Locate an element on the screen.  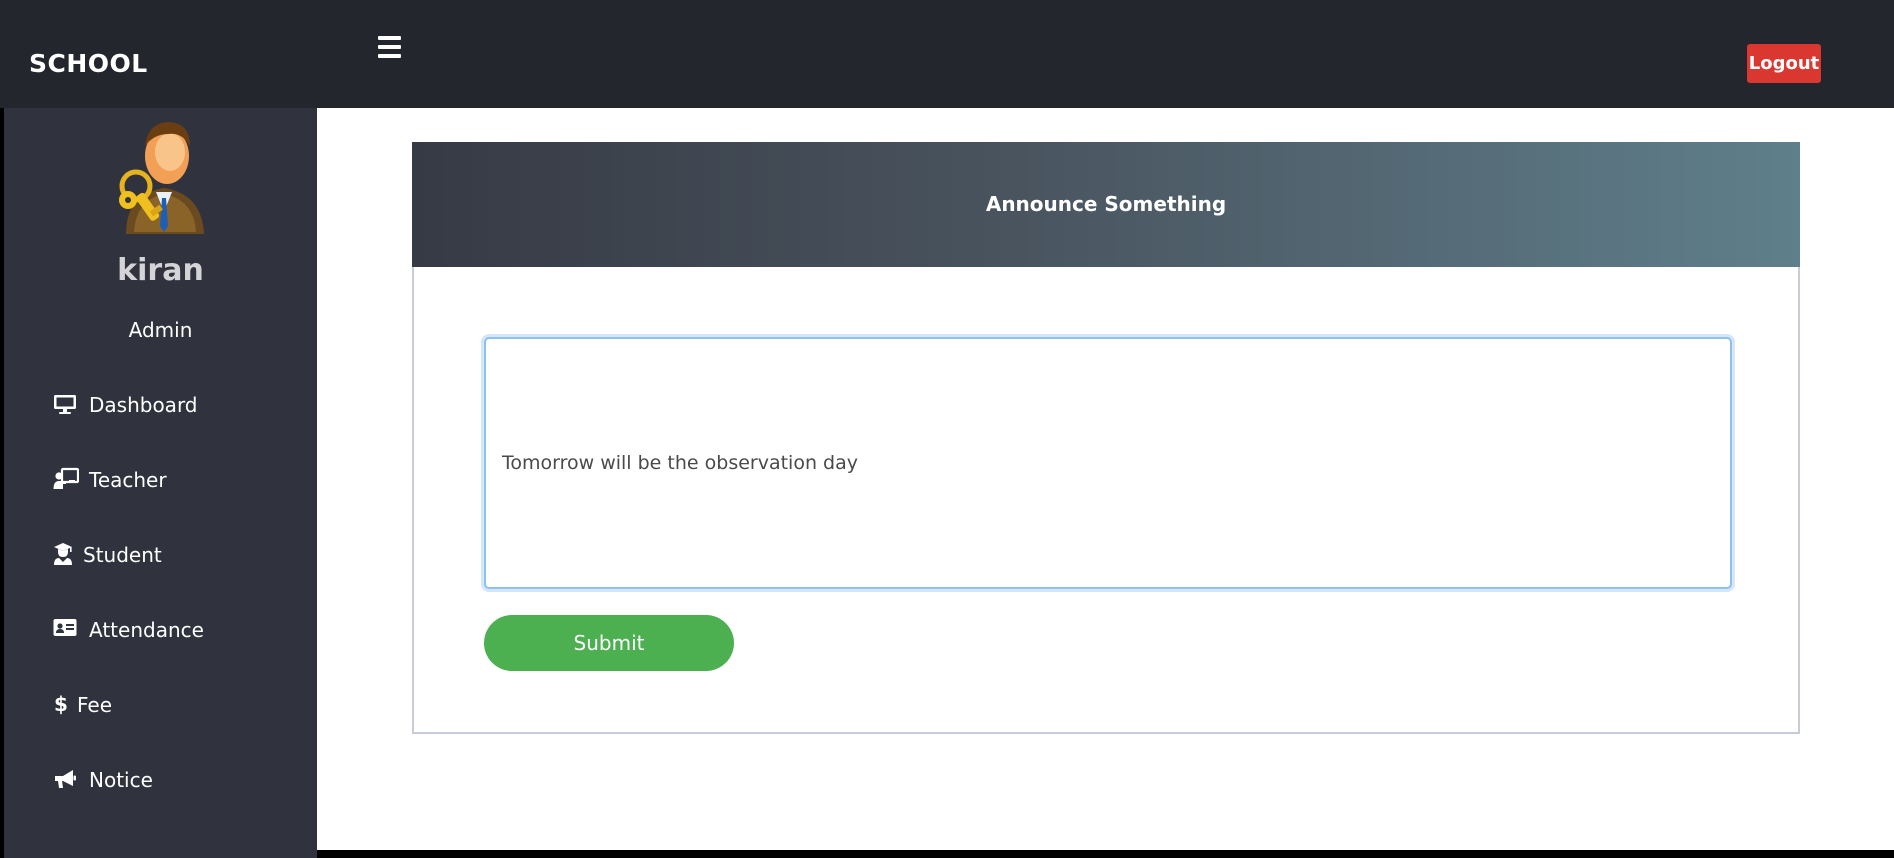
announce-card-title: Announce Something is located at coordinates (1106, 204).